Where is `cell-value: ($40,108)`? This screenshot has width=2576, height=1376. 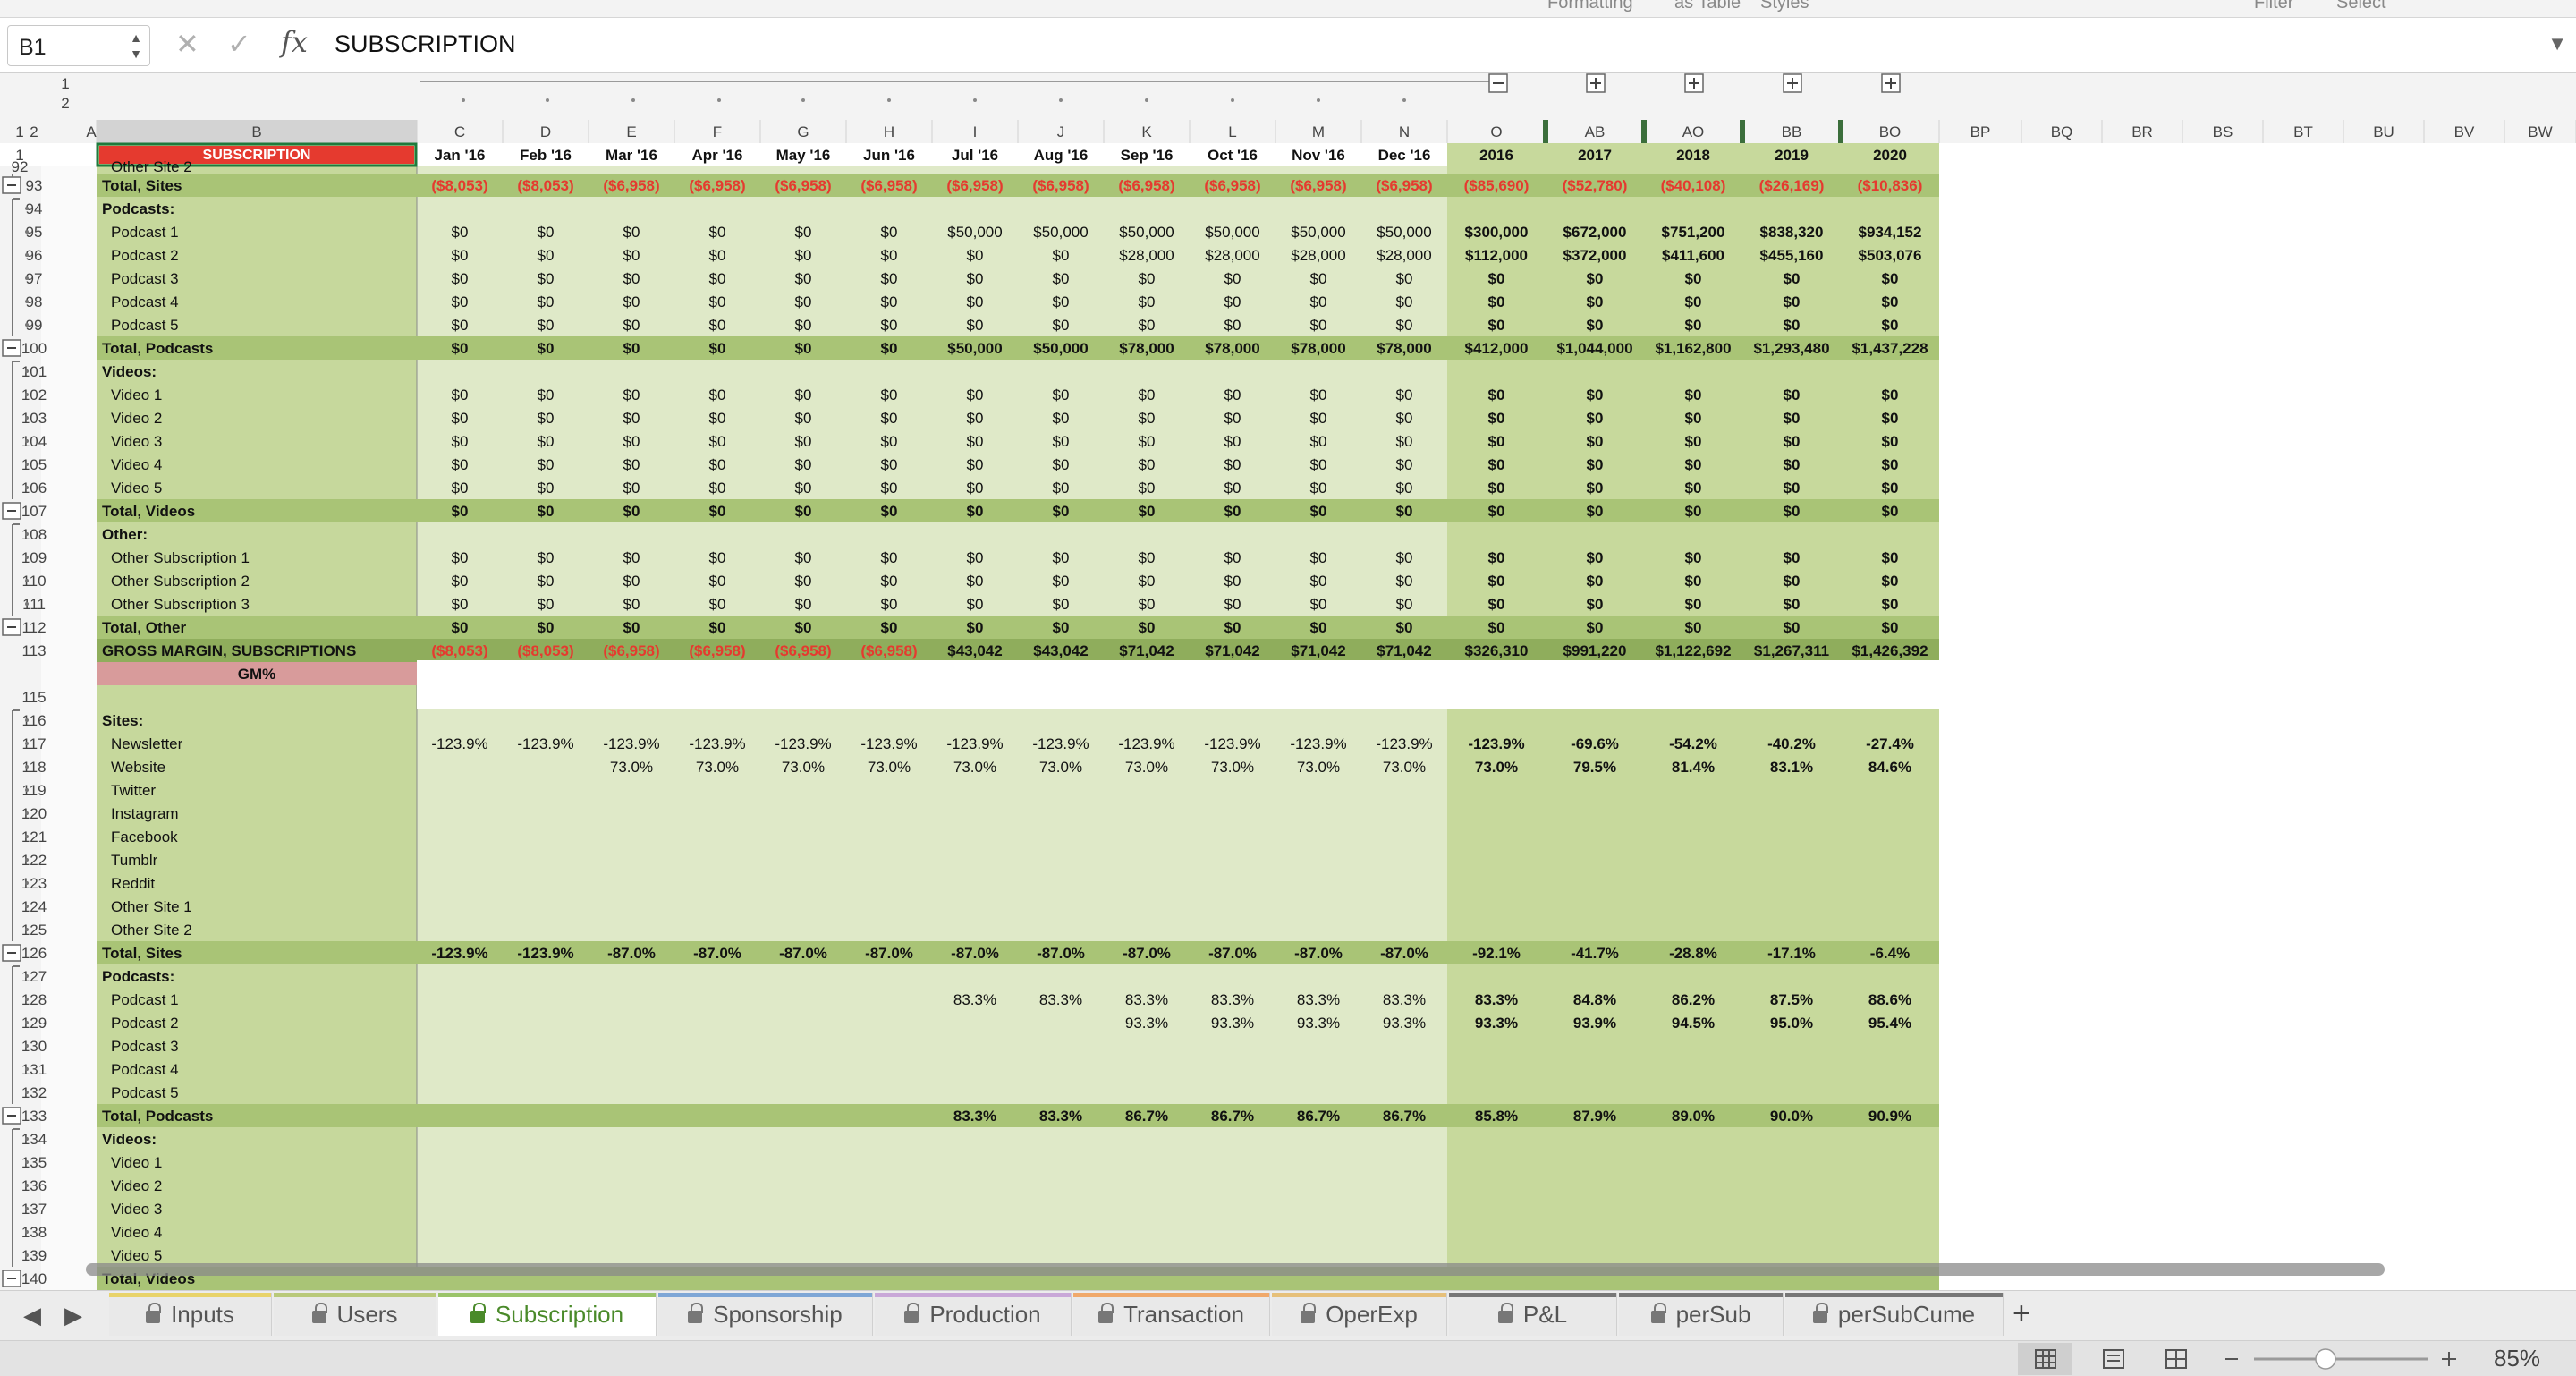
cell-value: ($40,108) is located at coordinates (1693, 186).